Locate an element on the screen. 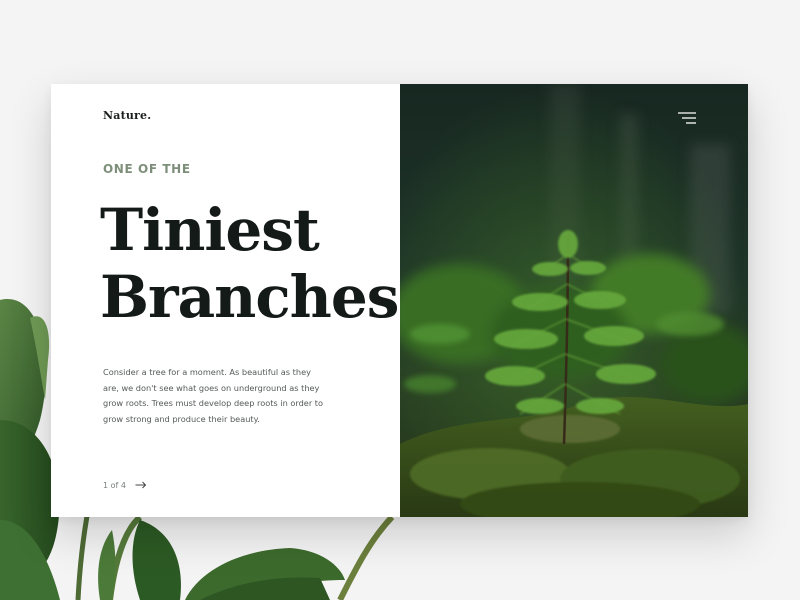  arrow-right-icon is located at coordinates (141, 485).